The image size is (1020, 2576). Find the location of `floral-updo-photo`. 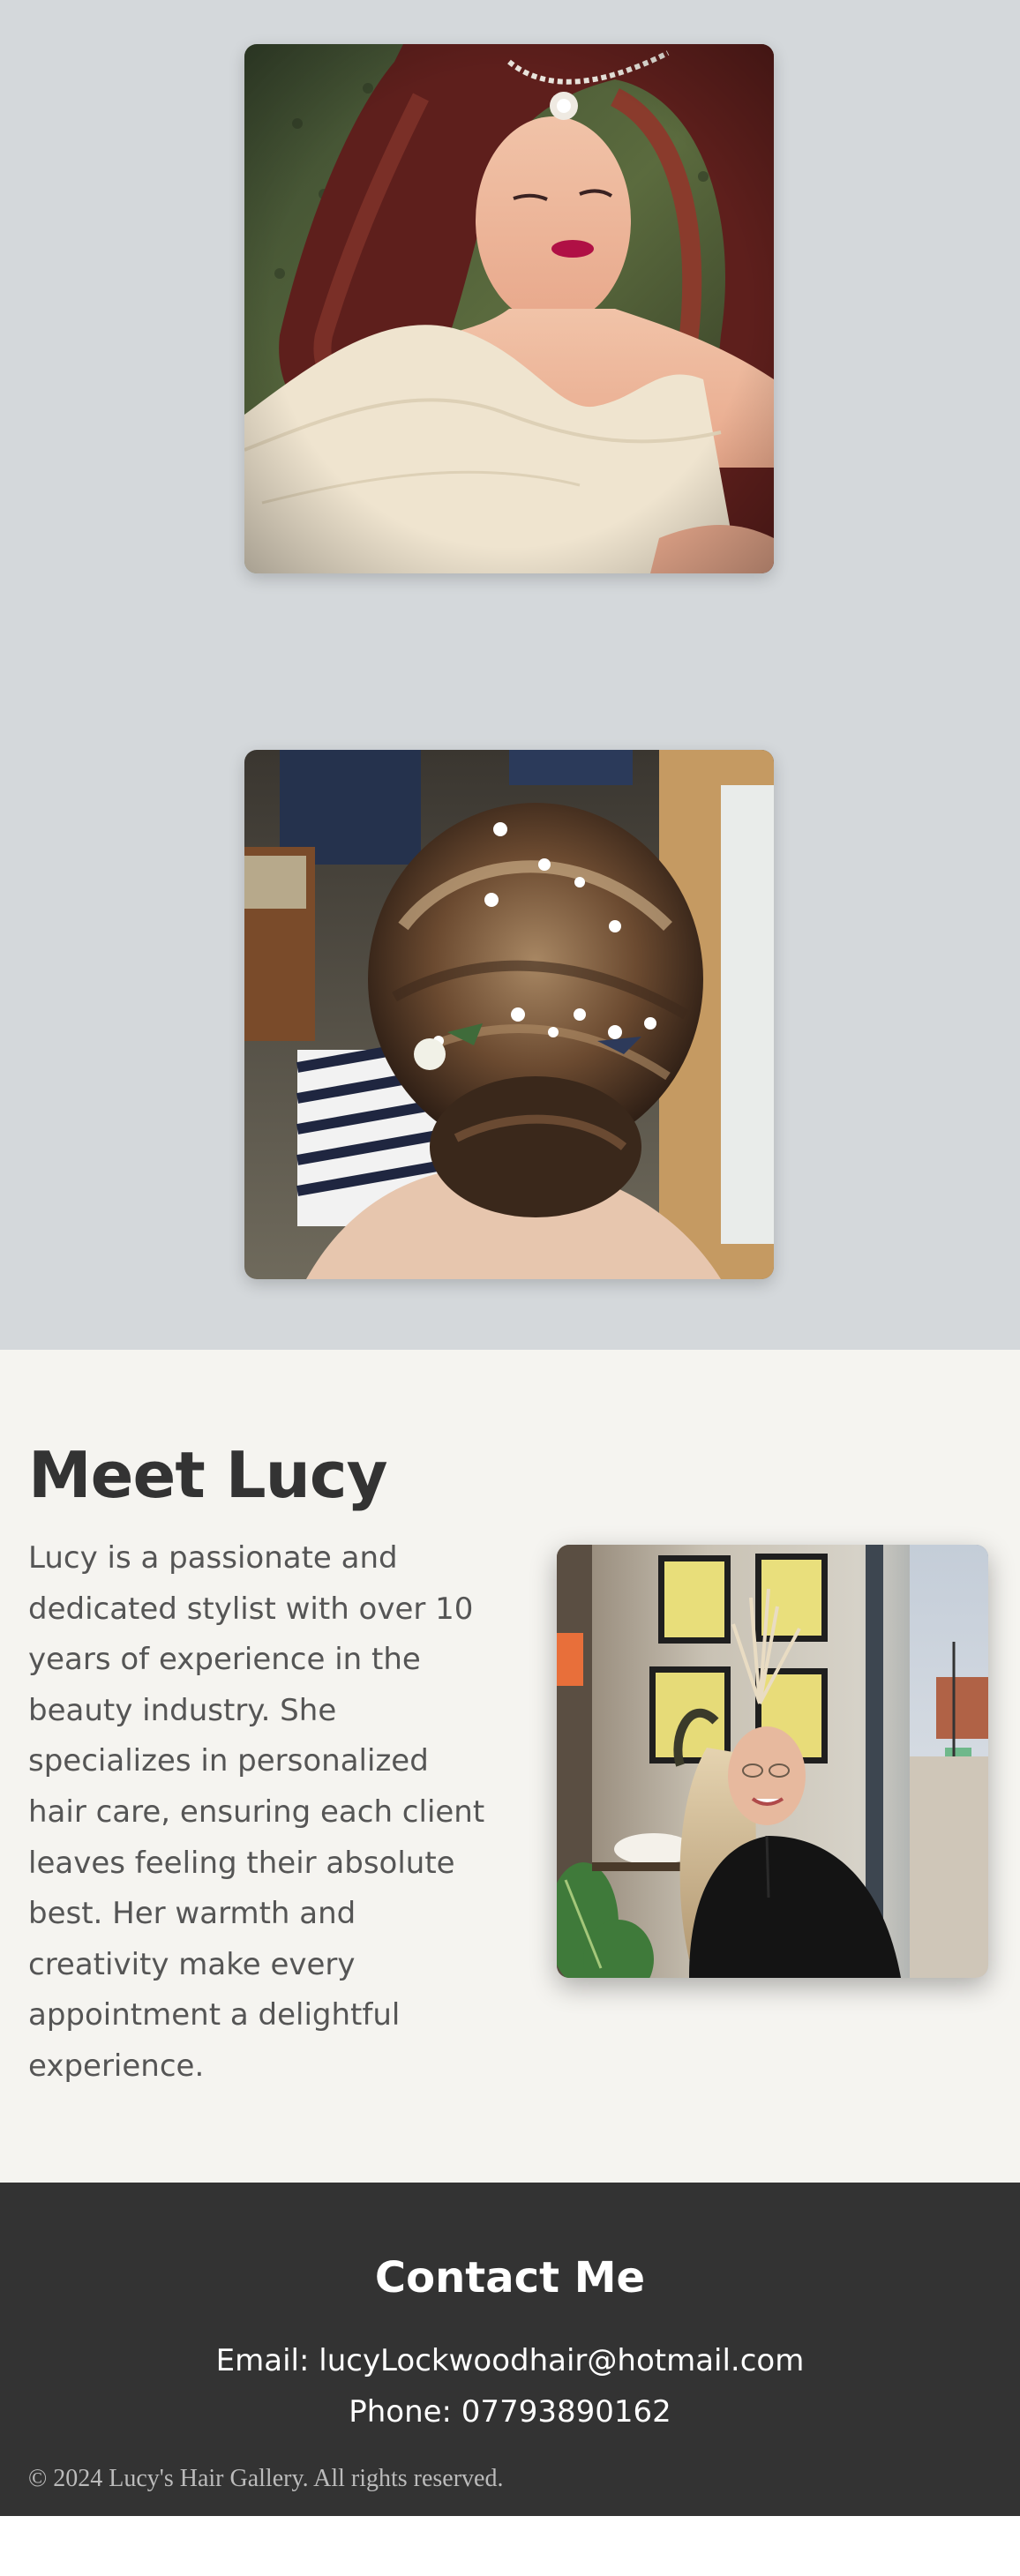

floral-updo-photo is located at coordinates (509, 1014).